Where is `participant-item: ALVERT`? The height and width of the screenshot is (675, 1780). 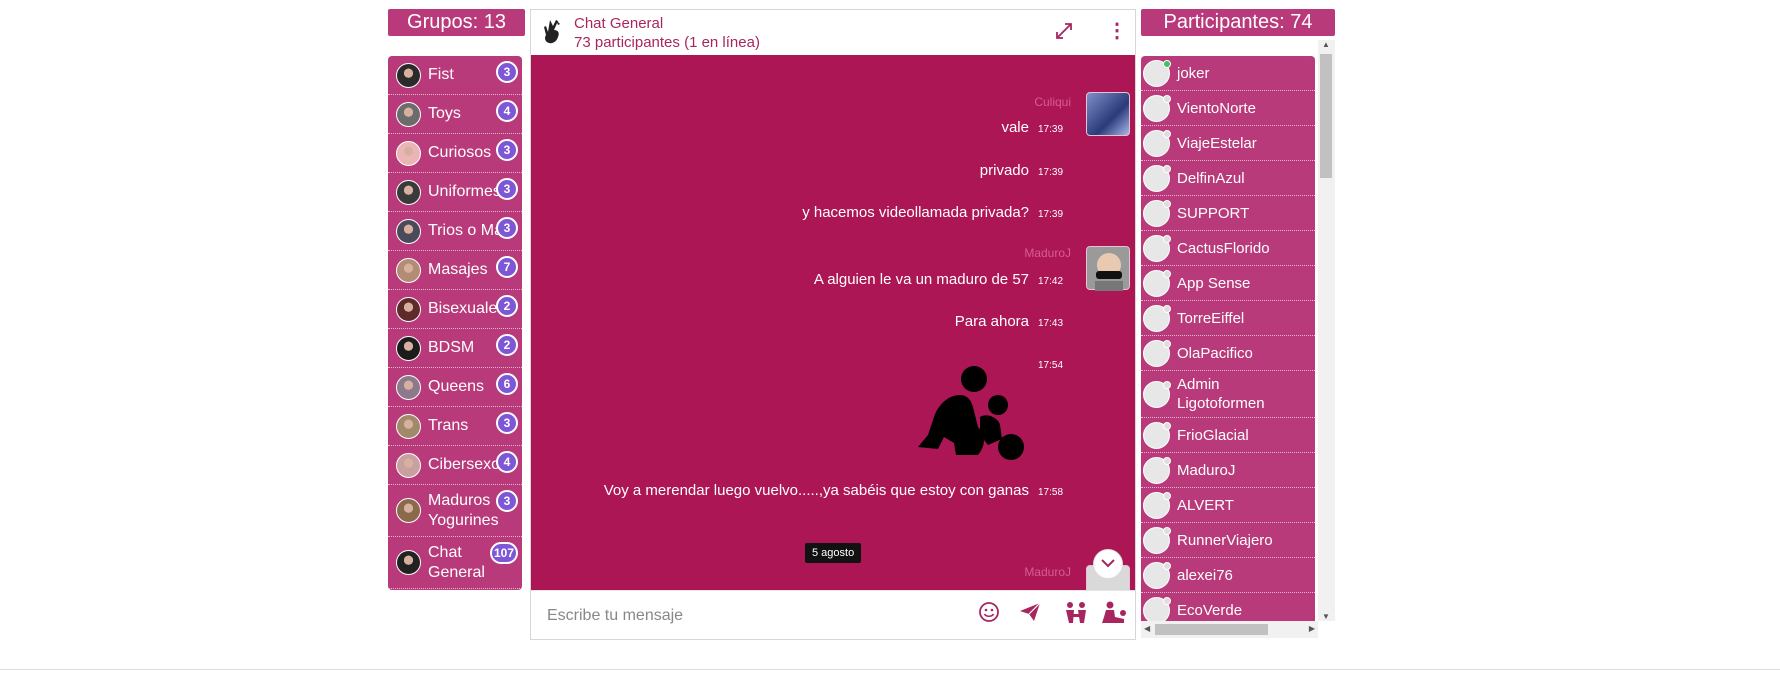
participant-item: ALVERT is located at coordinates (1228, 505).